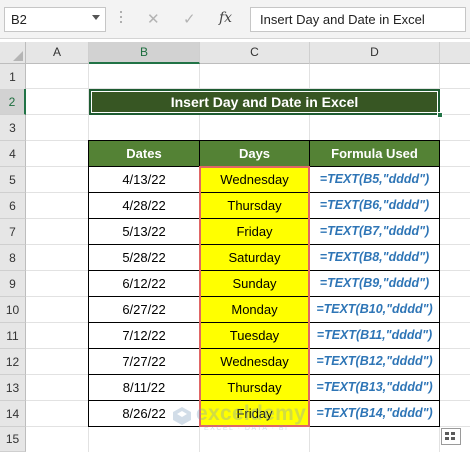 Image resolution: width=470 pixels, height=452 pixels. Describe the element at coordinates (13, 336) in the screenshot. I see `row-header-11: 11` at that location.